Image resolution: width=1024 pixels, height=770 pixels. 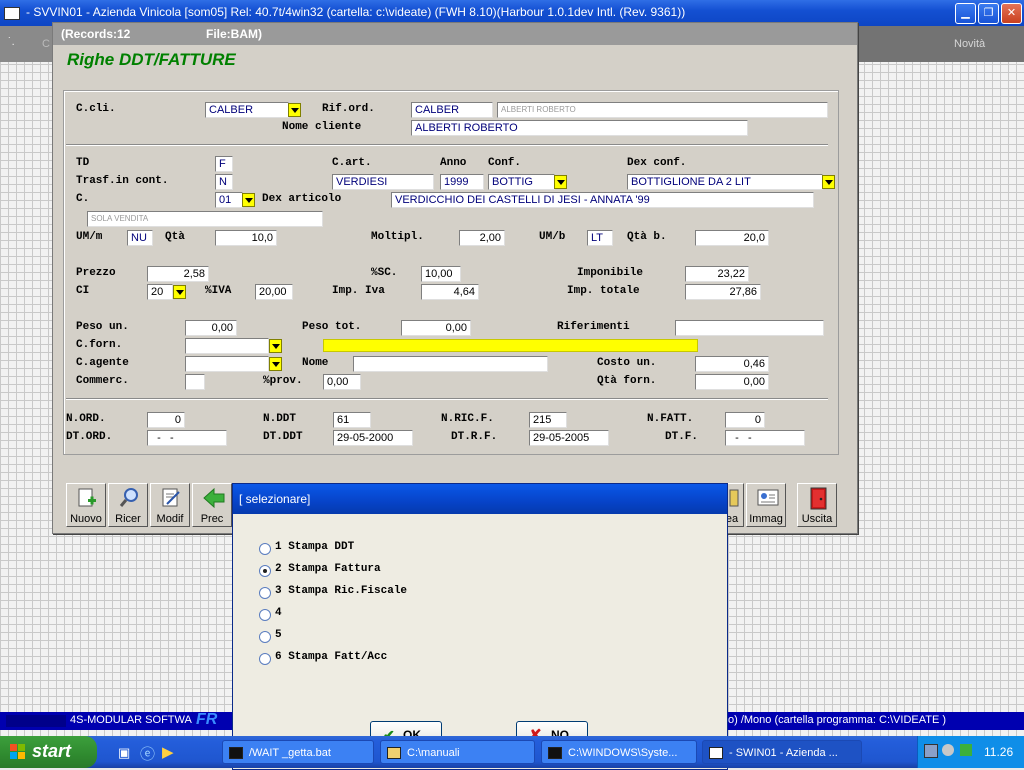 What do you see at coordinates (147, 753) in the screenshot?
I see `ie-icon: ⓔ` at bounding box center [147, 753].